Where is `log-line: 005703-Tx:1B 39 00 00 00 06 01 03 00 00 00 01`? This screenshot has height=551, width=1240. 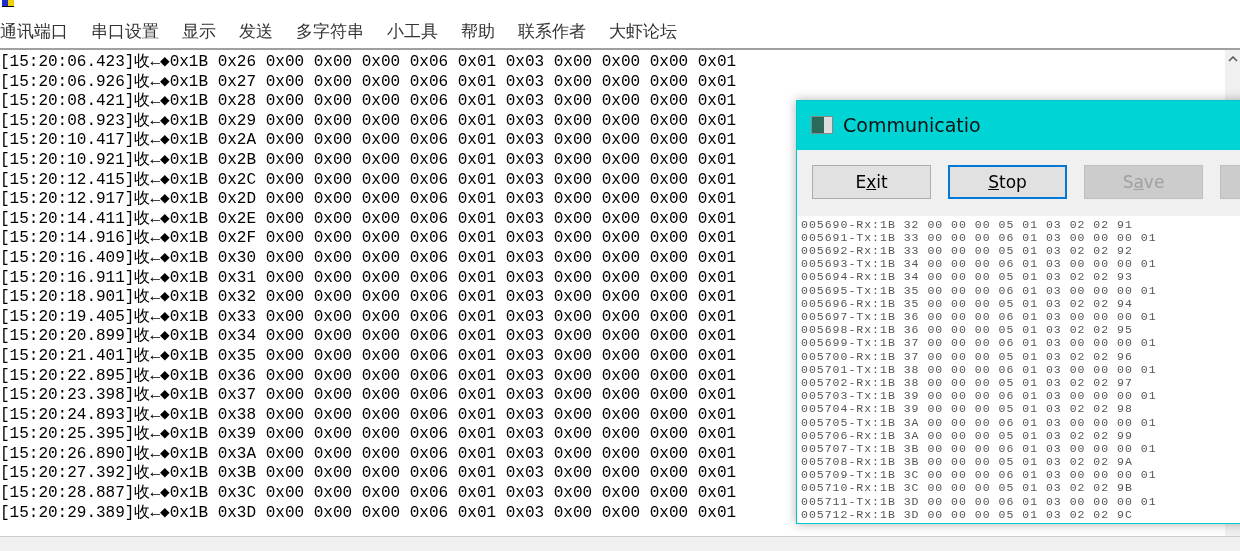
log-line: 005703-Tx:1B 39 00 00 00 06 01 03 00 00 00 01 is located at coordinates (979, 396).